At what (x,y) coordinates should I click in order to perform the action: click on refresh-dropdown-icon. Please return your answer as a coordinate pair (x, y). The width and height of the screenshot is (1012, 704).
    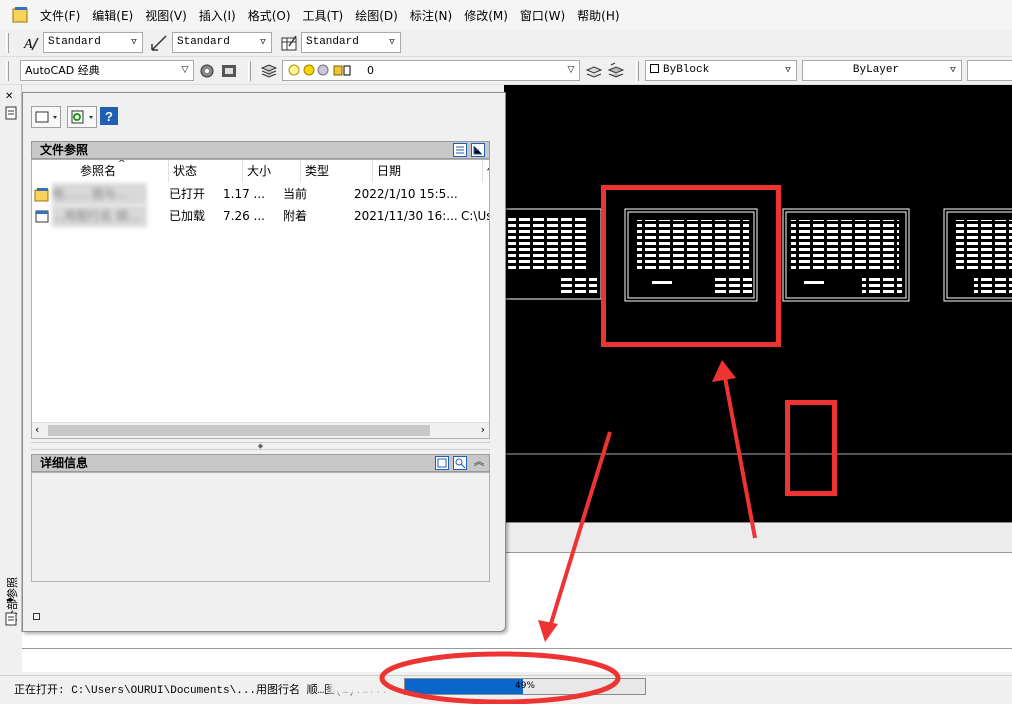
    Looking at the image, I should click on (82, 117).